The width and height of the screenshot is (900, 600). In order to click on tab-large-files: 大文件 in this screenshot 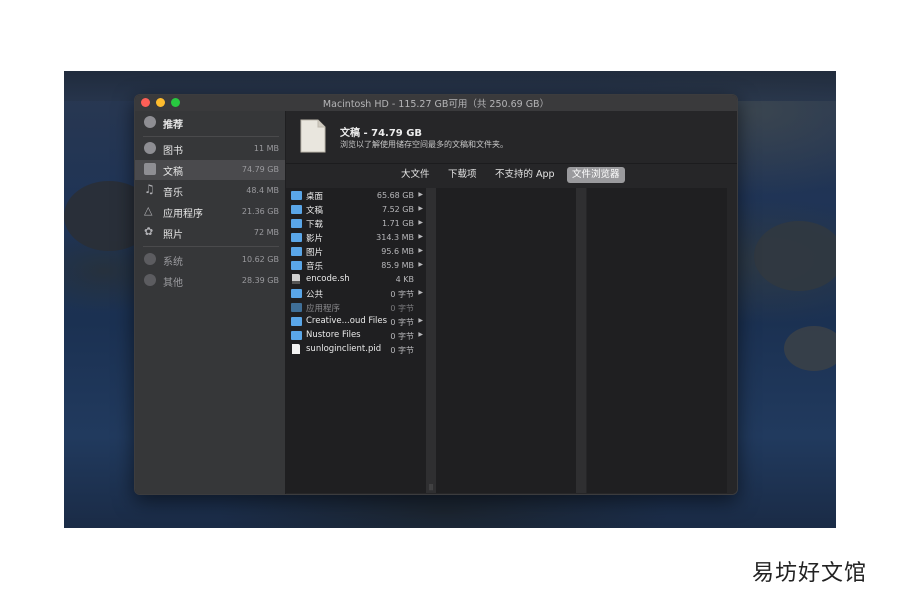, I will do `click(415, 175)`.